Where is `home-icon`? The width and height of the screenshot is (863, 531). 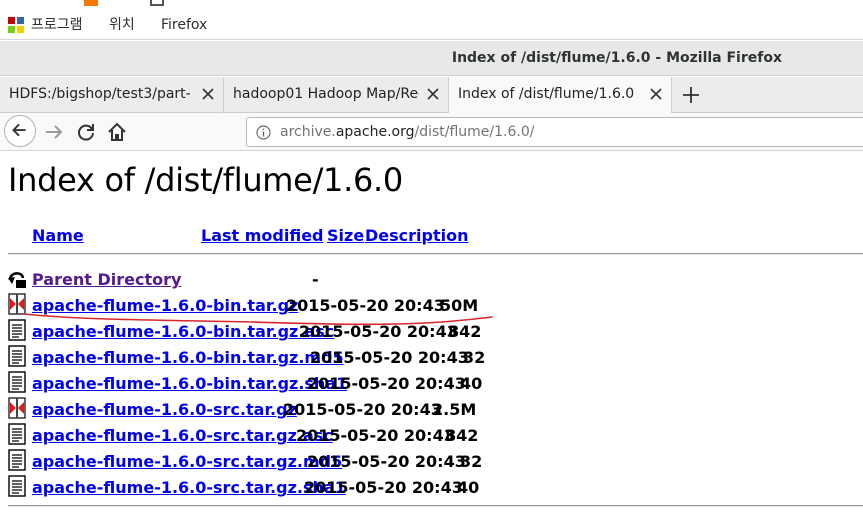 home-icon is located at coordinates (117, 132).